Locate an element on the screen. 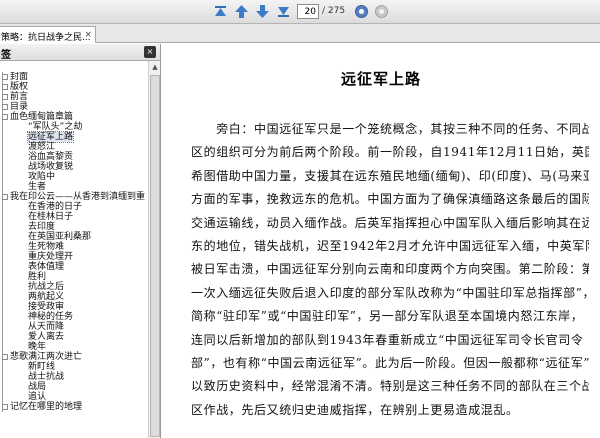 The width and height of the screenshot is (600, 438). bookmark-label: 生死物难 is located at coordinates (46, 247).